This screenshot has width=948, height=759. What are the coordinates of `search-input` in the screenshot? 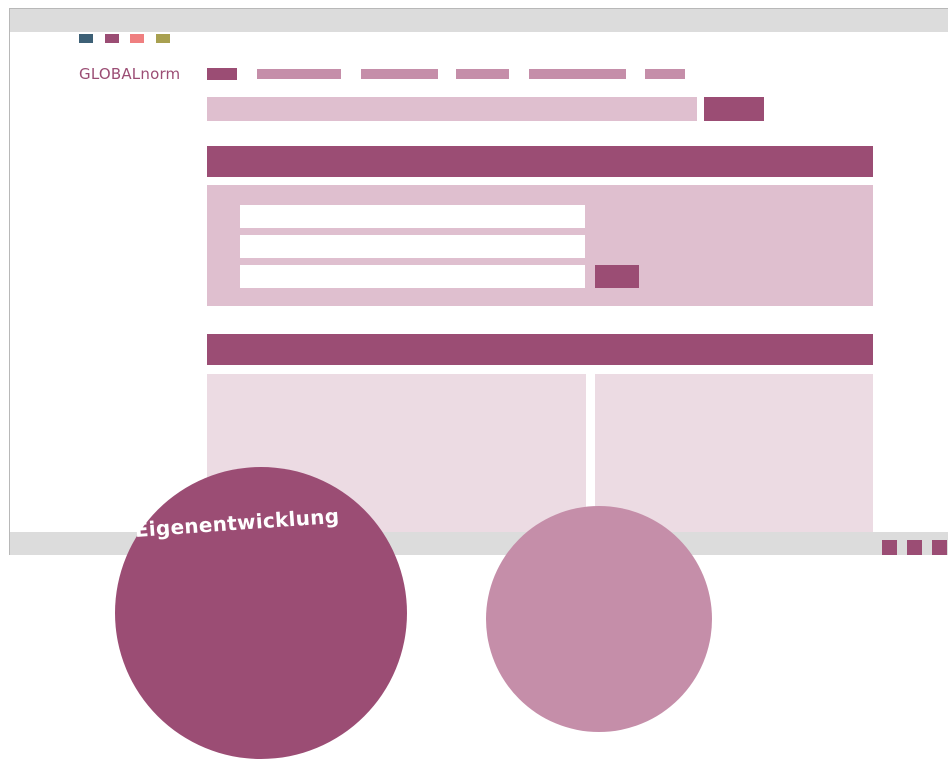 It's located at (452, 109).